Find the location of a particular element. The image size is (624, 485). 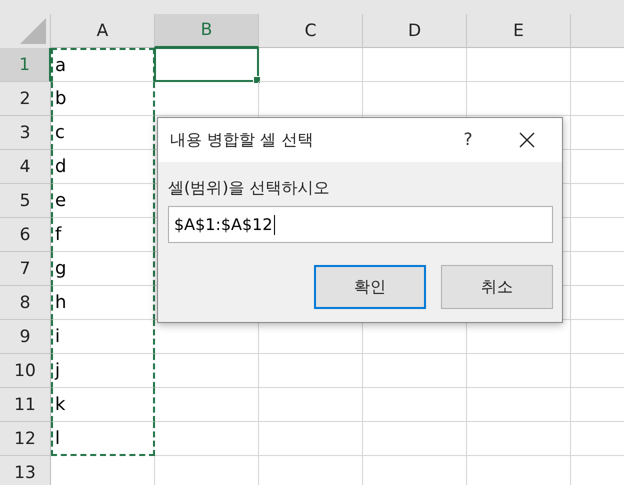

table-cell: g is located at coordinates (103, 269).